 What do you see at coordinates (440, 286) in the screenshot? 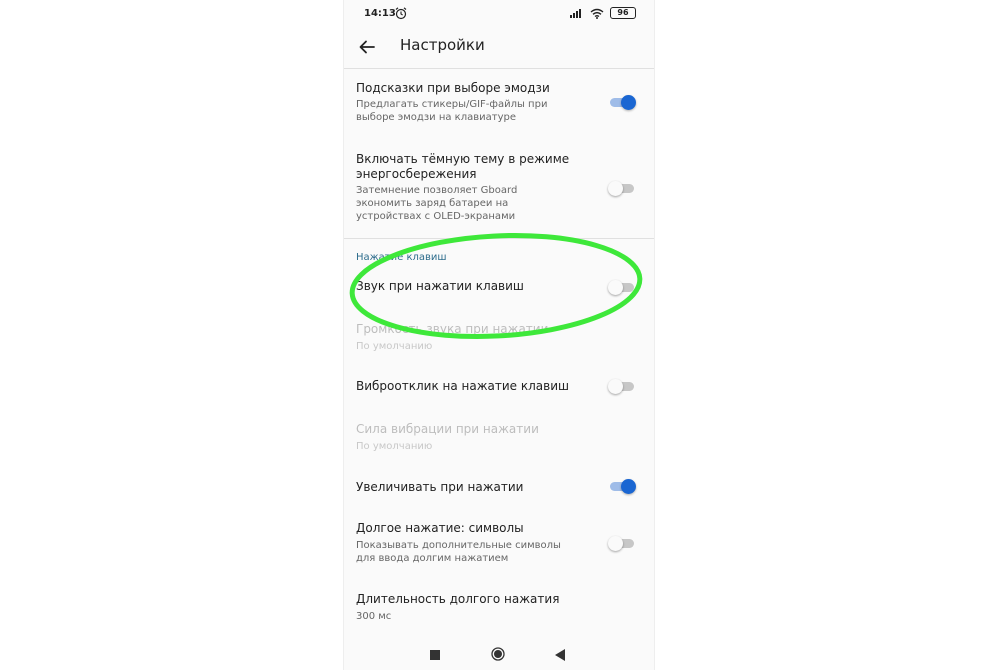
I see `setting-title: Звук при нажатии клавиш` at bounding box center [440, 286].